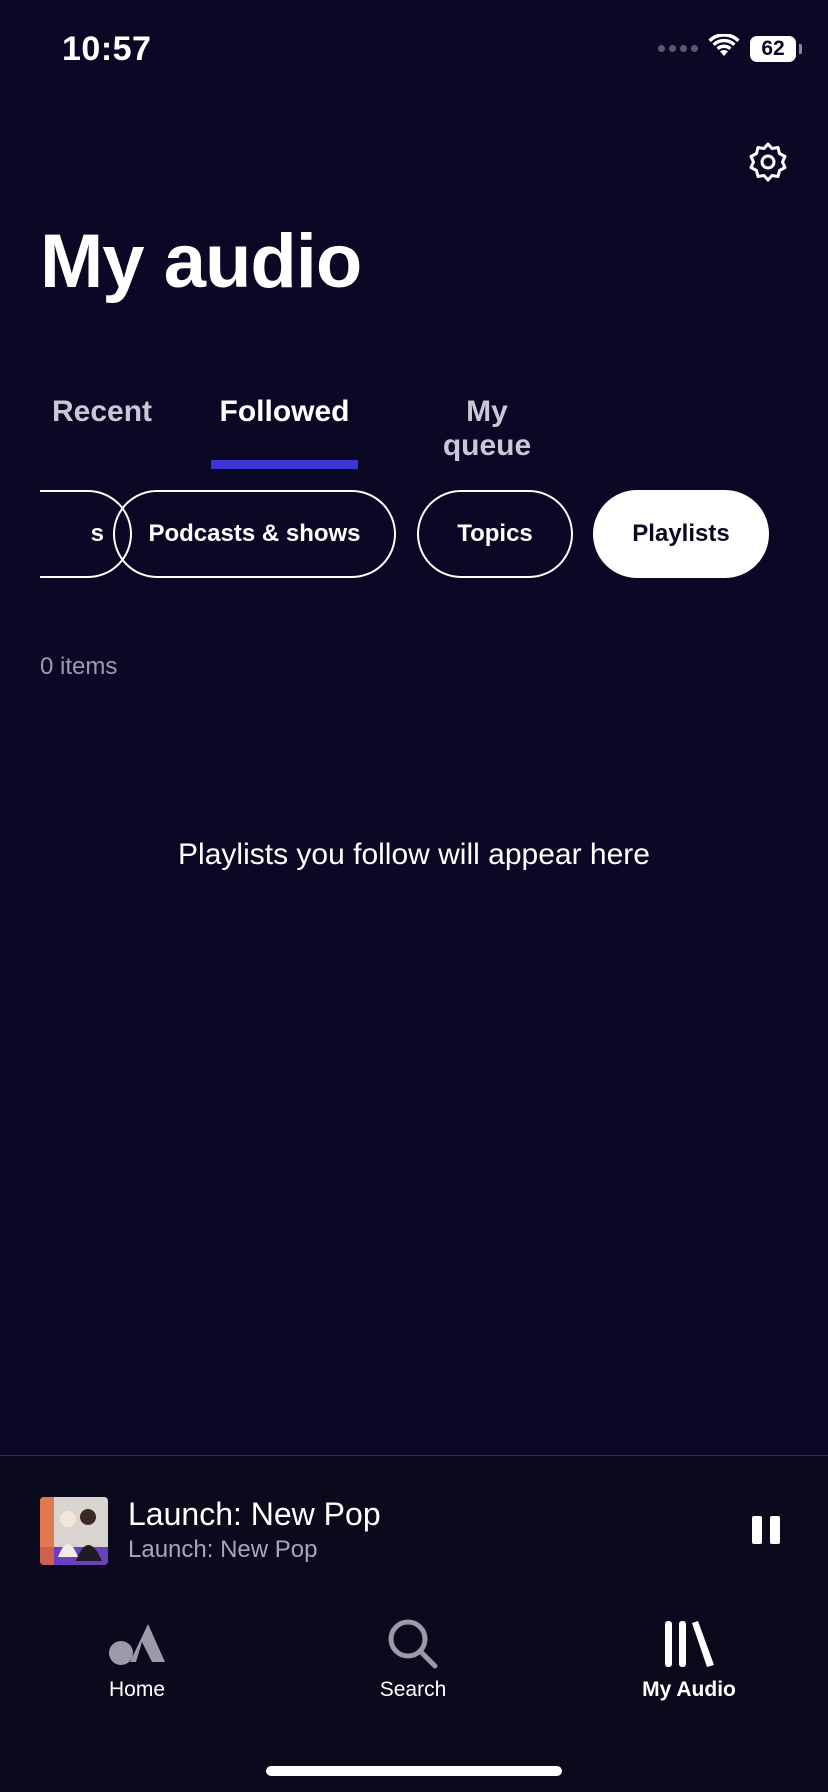 Image resolution: width=828 pixels, height=1792 pixels. I want to click on now-playing-artwork, so click(74, 1531).